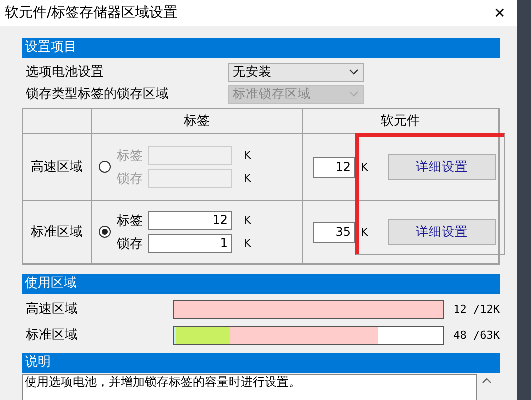 The height and width of the screenshot is (400, 531). I want to click on column-header: 软元件, so click(400, 121).